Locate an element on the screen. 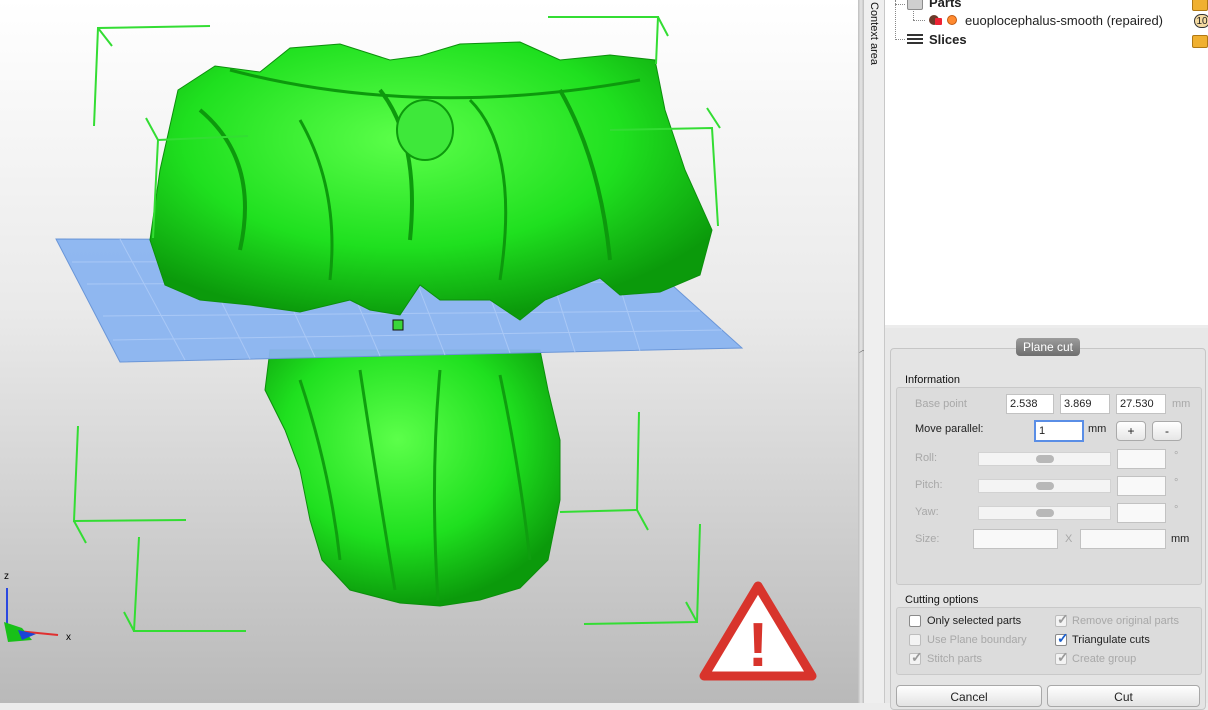 Image resolution: width=1208 pixels, height=710 pixels. repair-icon is located at coordinates (938, 21).